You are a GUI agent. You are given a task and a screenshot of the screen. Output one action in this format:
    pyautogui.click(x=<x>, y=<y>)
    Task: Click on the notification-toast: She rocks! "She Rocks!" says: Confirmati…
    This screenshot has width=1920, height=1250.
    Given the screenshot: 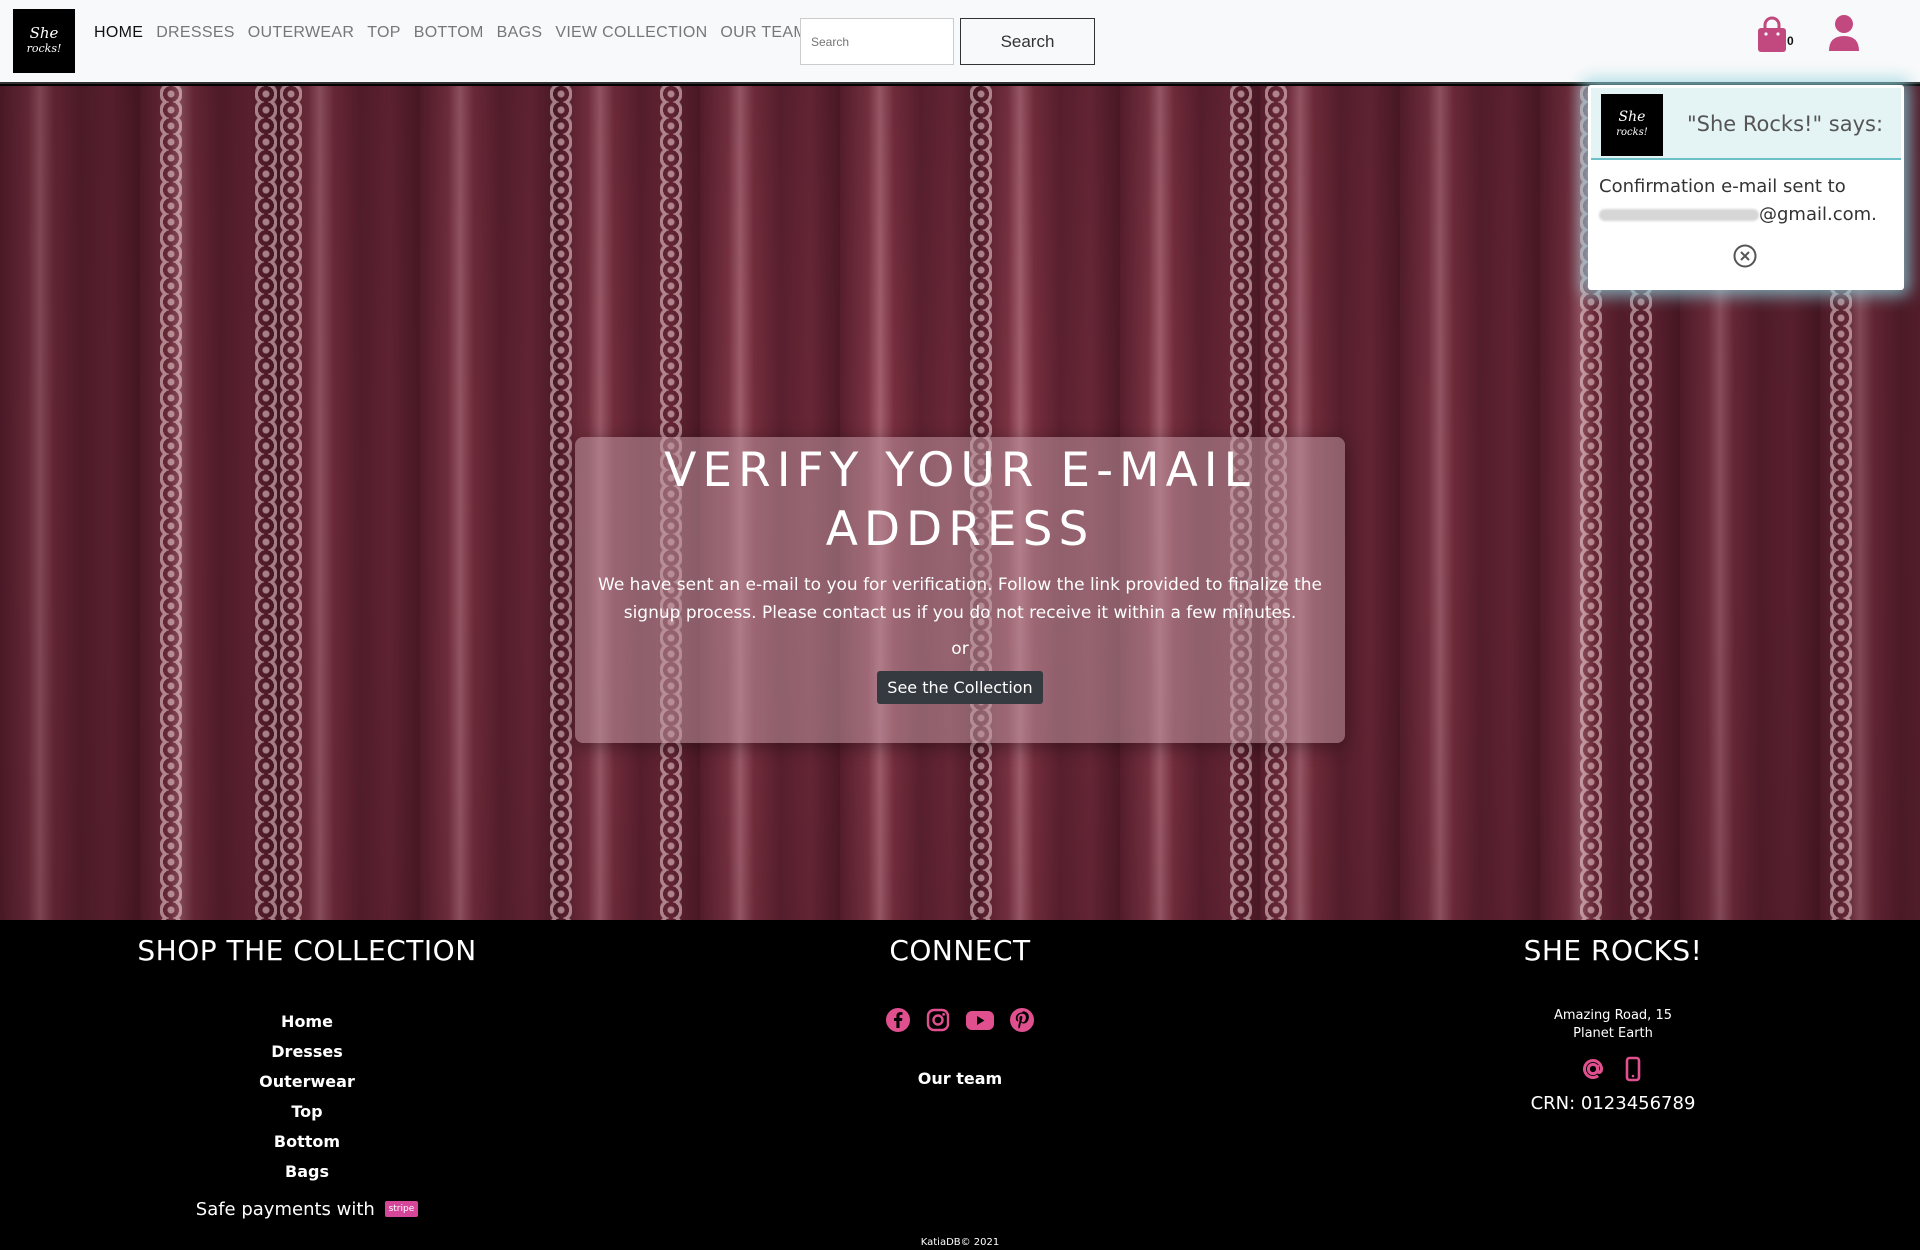 What is the action you would take?
    pyautogui.click(x=1746, y=187)
    